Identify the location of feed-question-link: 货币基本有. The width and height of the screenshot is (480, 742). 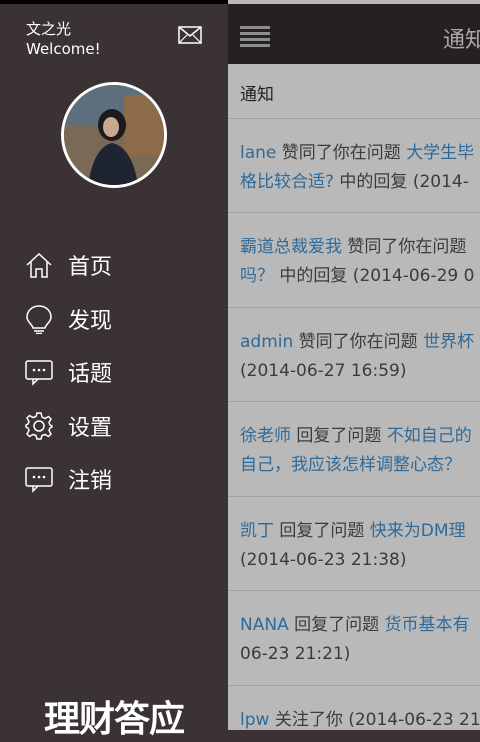
(427, 625).